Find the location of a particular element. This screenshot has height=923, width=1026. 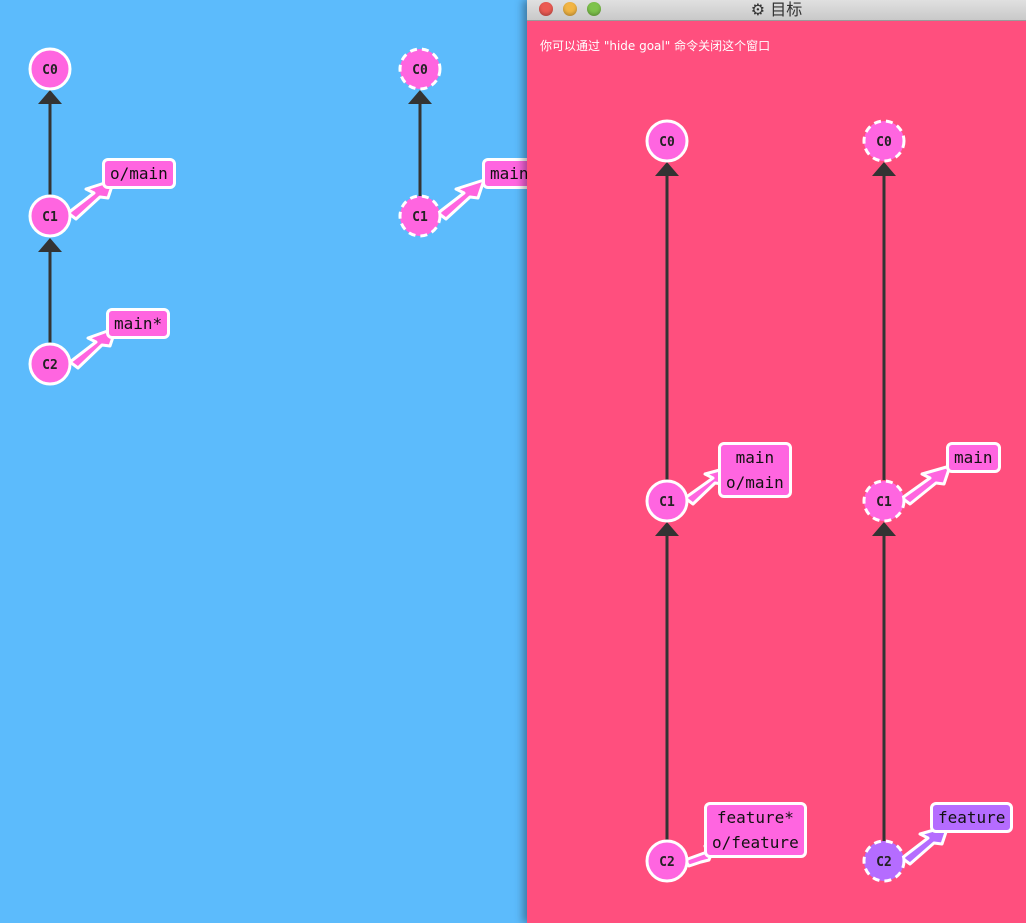

goal-commit-node: C0 is located at coordinates (667, 141).